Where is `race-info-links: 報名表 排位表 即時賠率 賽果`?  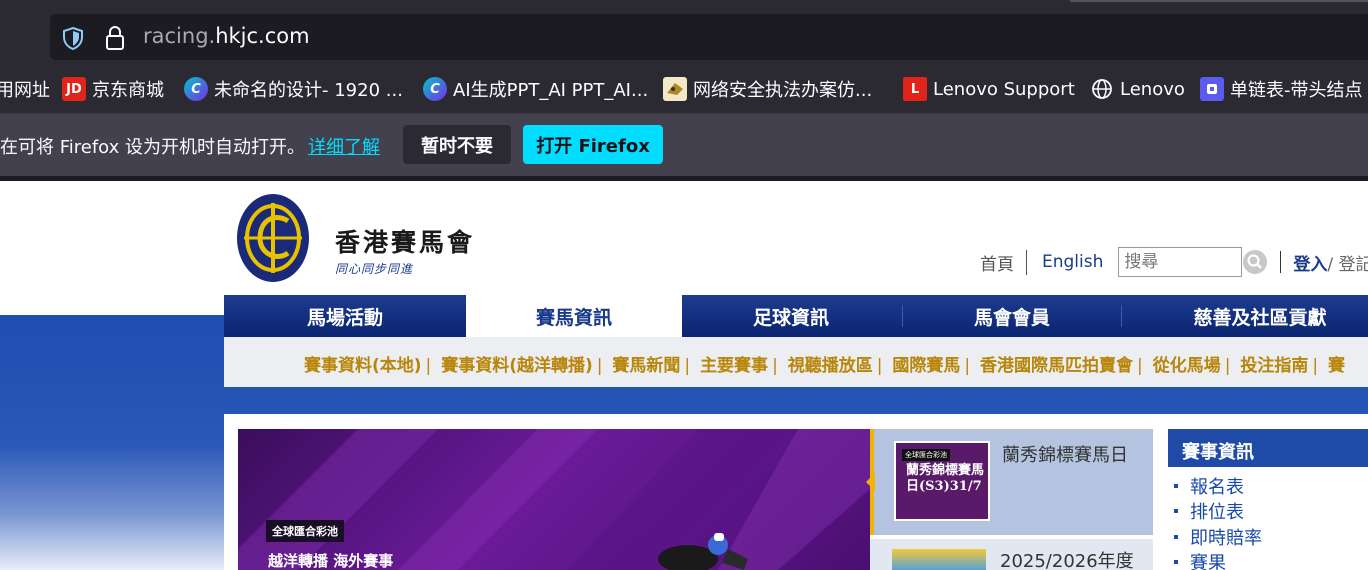
race-info-links: 報名表 排位表 即時賠率 賽果 is located at coordinates (1218, 521).